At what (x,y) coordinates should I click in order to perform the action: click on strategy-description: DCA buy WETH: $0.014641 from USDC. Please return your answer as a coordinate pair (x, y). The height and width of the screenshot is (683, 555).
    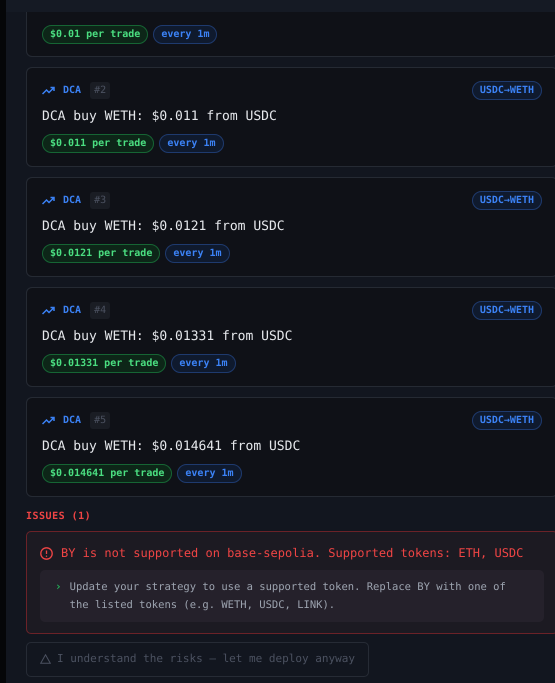
    Looking at the image, I should click on (171, 447).